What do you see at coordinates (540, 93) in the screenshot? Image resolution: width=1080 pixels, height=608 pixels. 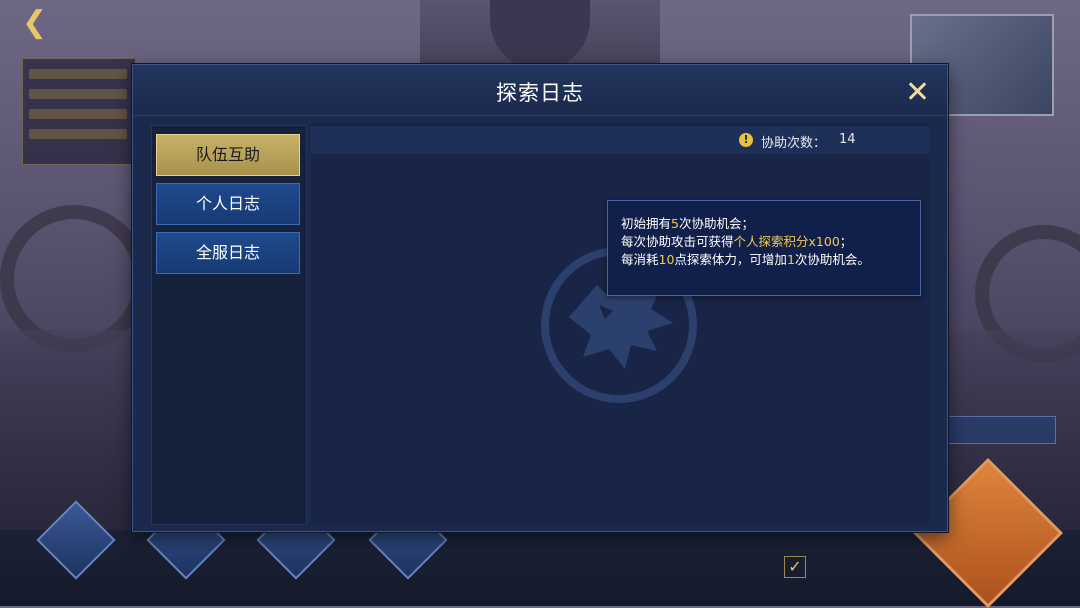 I see `dialog-title: 探索日志` at bounding box center [540, 93].